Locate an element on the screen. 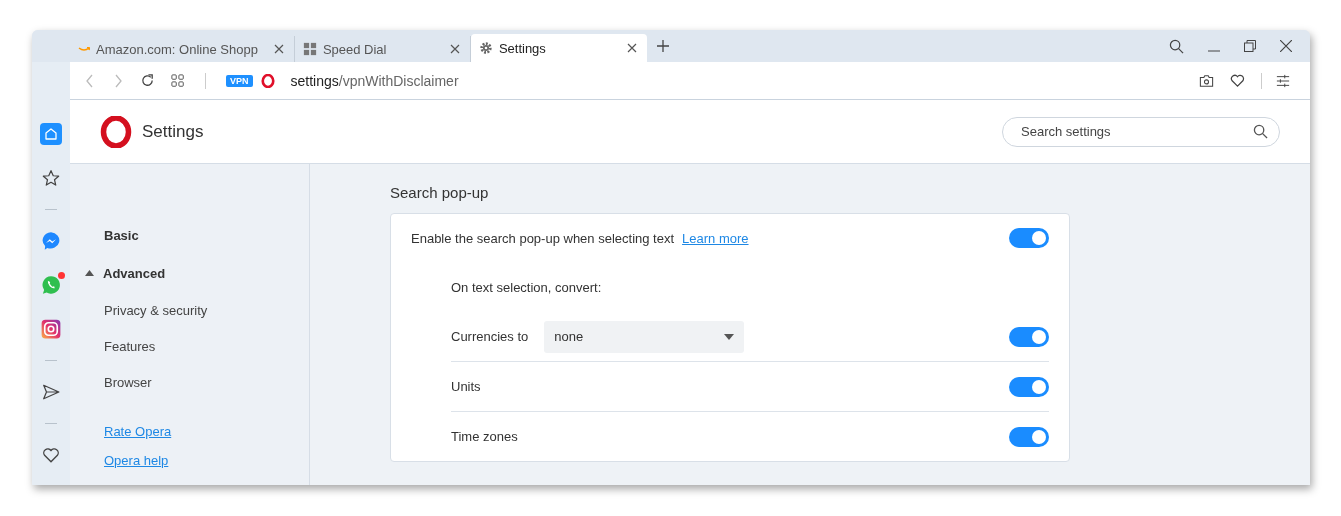  sliders-icon is located at coordinates (1283, 80).